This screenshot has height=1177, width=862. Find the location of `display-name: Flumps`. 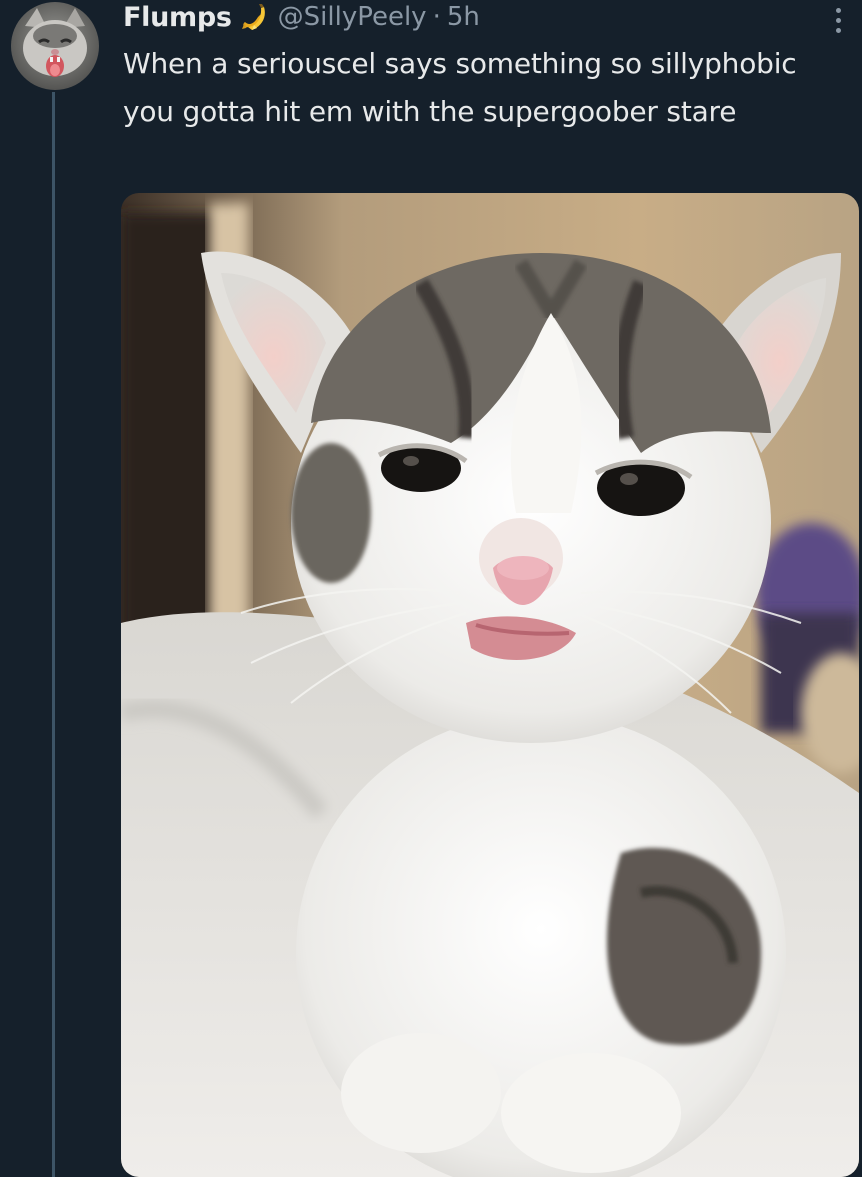

display-name: Flumps is located at coordinates (177, 17).